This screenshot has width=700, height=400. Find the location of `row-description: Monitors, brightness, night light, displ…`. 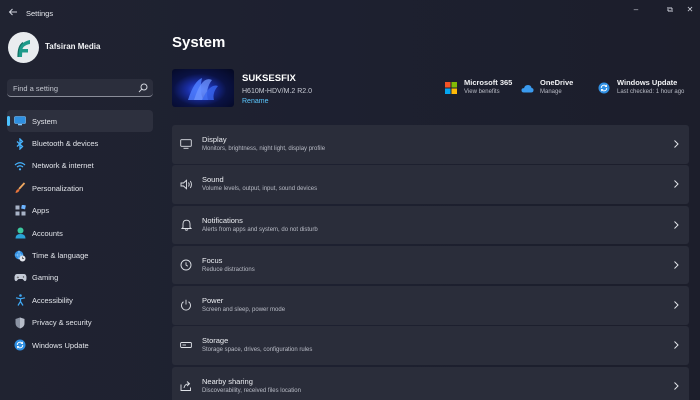

row-description: Monitors, brightness, night light, displ… is located at coordinates (264, 149).